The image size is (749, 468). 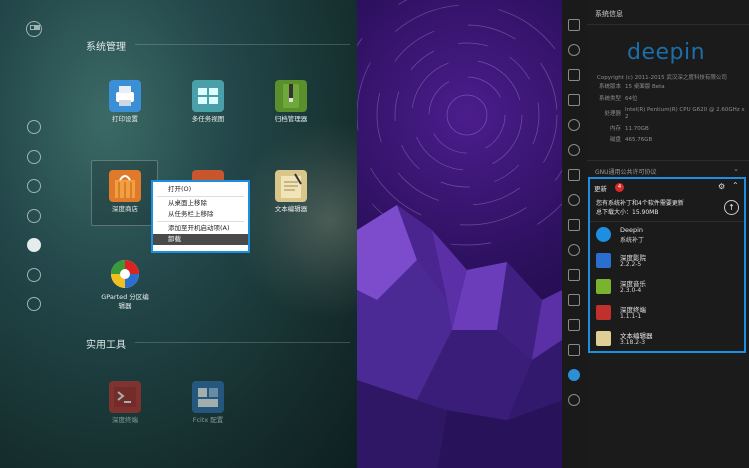 What do you see at coordinates (574, 325) in the screenshot?
I see `dock-settings-icon` at bounding box center [574, 325].